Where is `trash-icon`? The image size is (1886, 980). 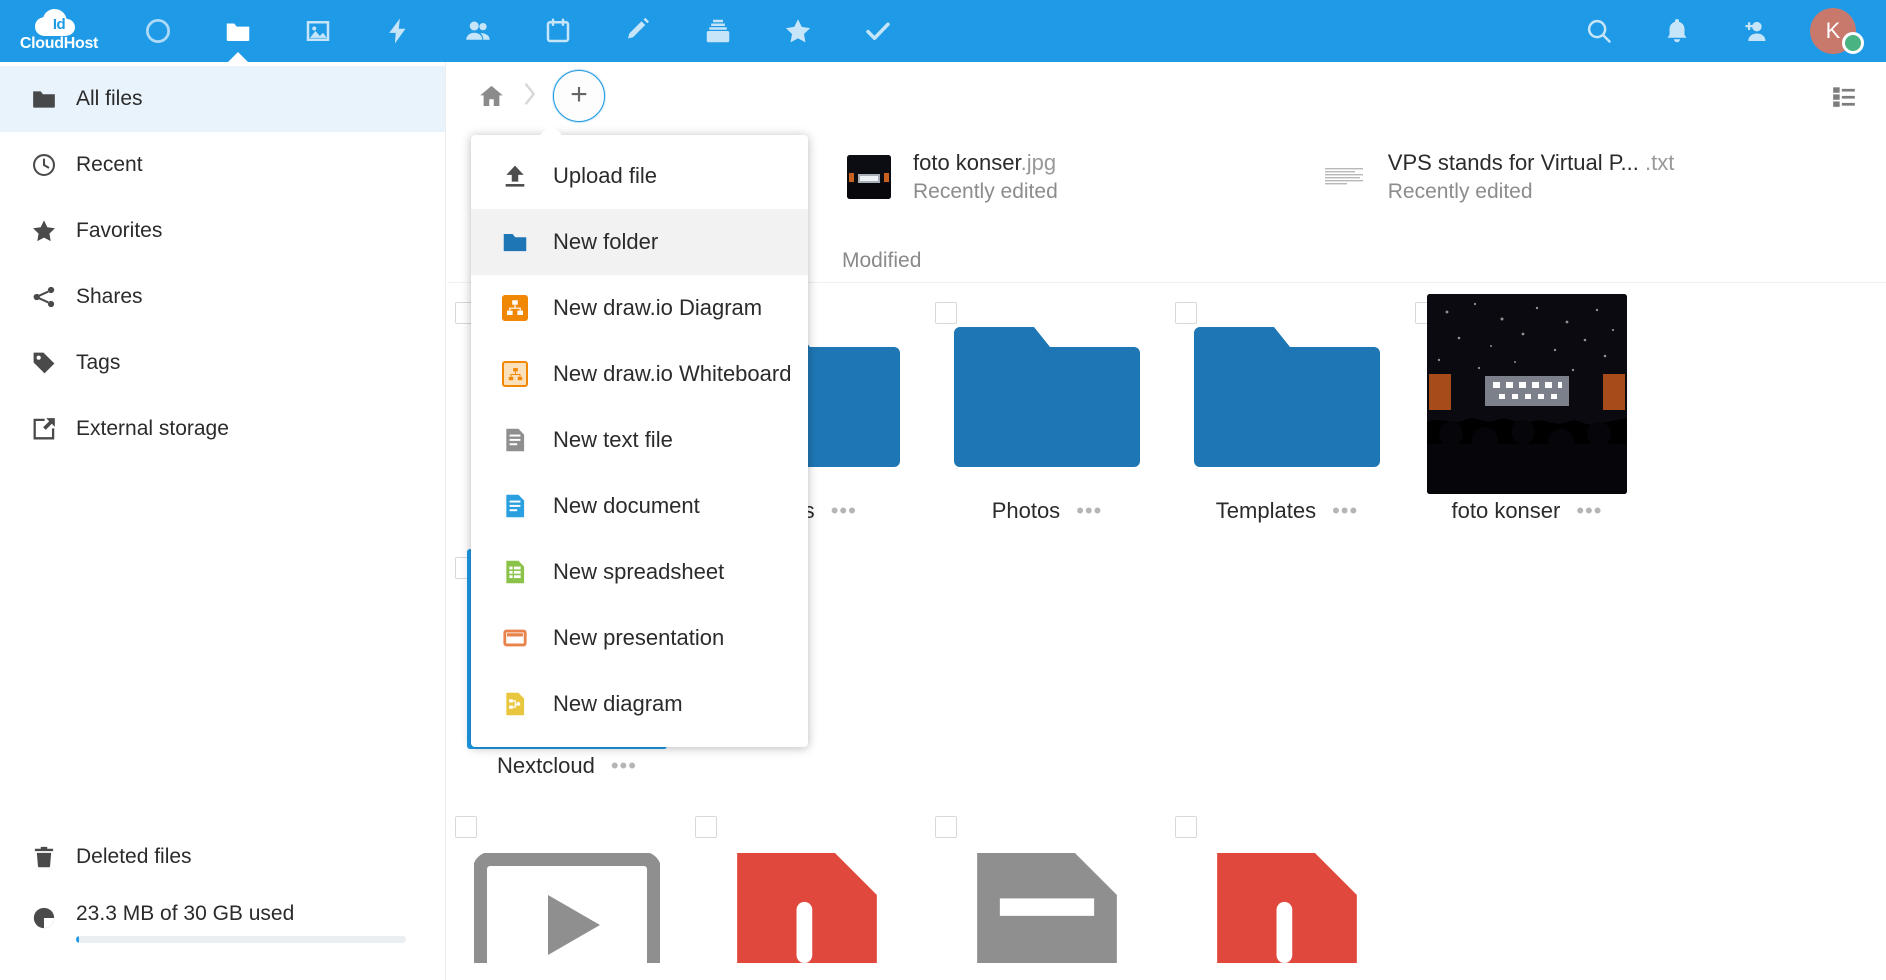 trash-icon is located at coordinates (44, 857).